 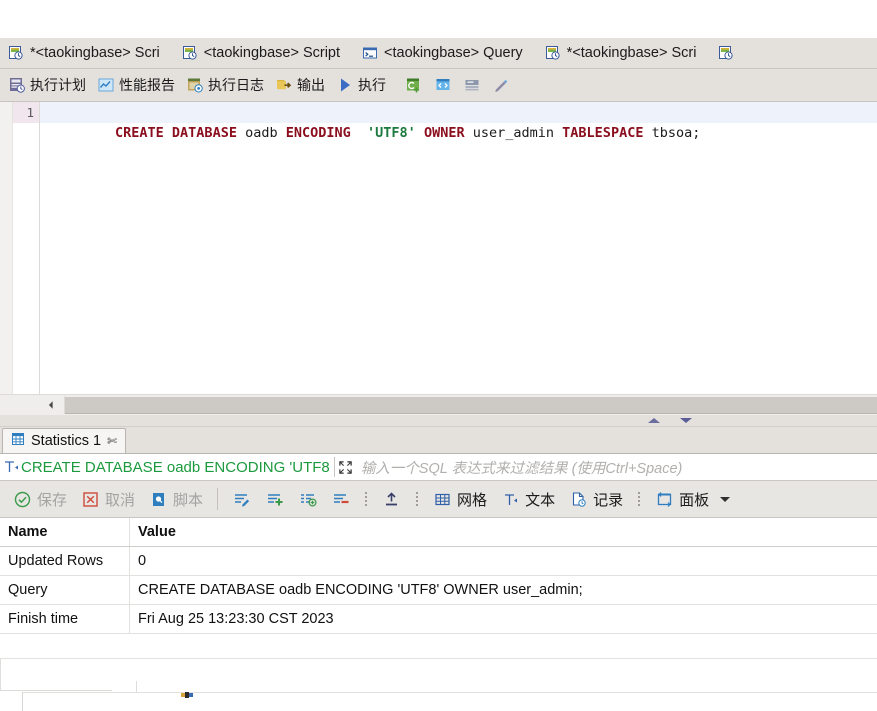 What do you see at coordinates (147, 85) in the screenshot?
I see `performance-report-label: 性能报告` at bounding box center [147, 85].